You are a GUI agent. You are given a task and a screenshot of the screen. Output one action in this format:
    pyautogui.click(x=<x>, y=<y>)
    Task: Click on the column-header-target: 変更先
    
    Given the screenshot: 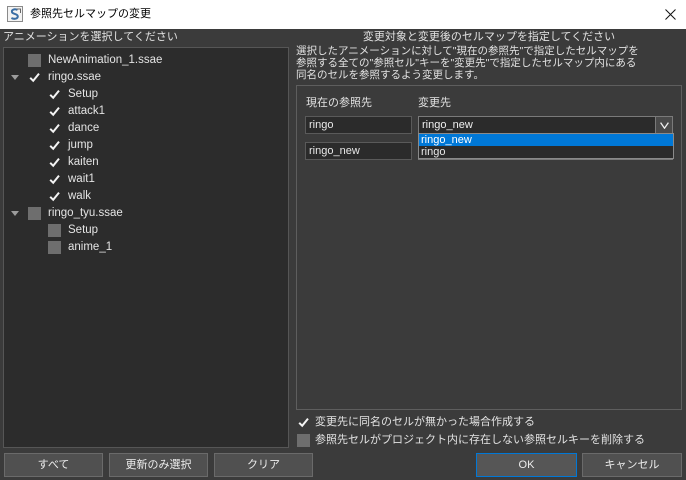 What is the action you would take?
    pyautogui.click(x=434, y=103)
    